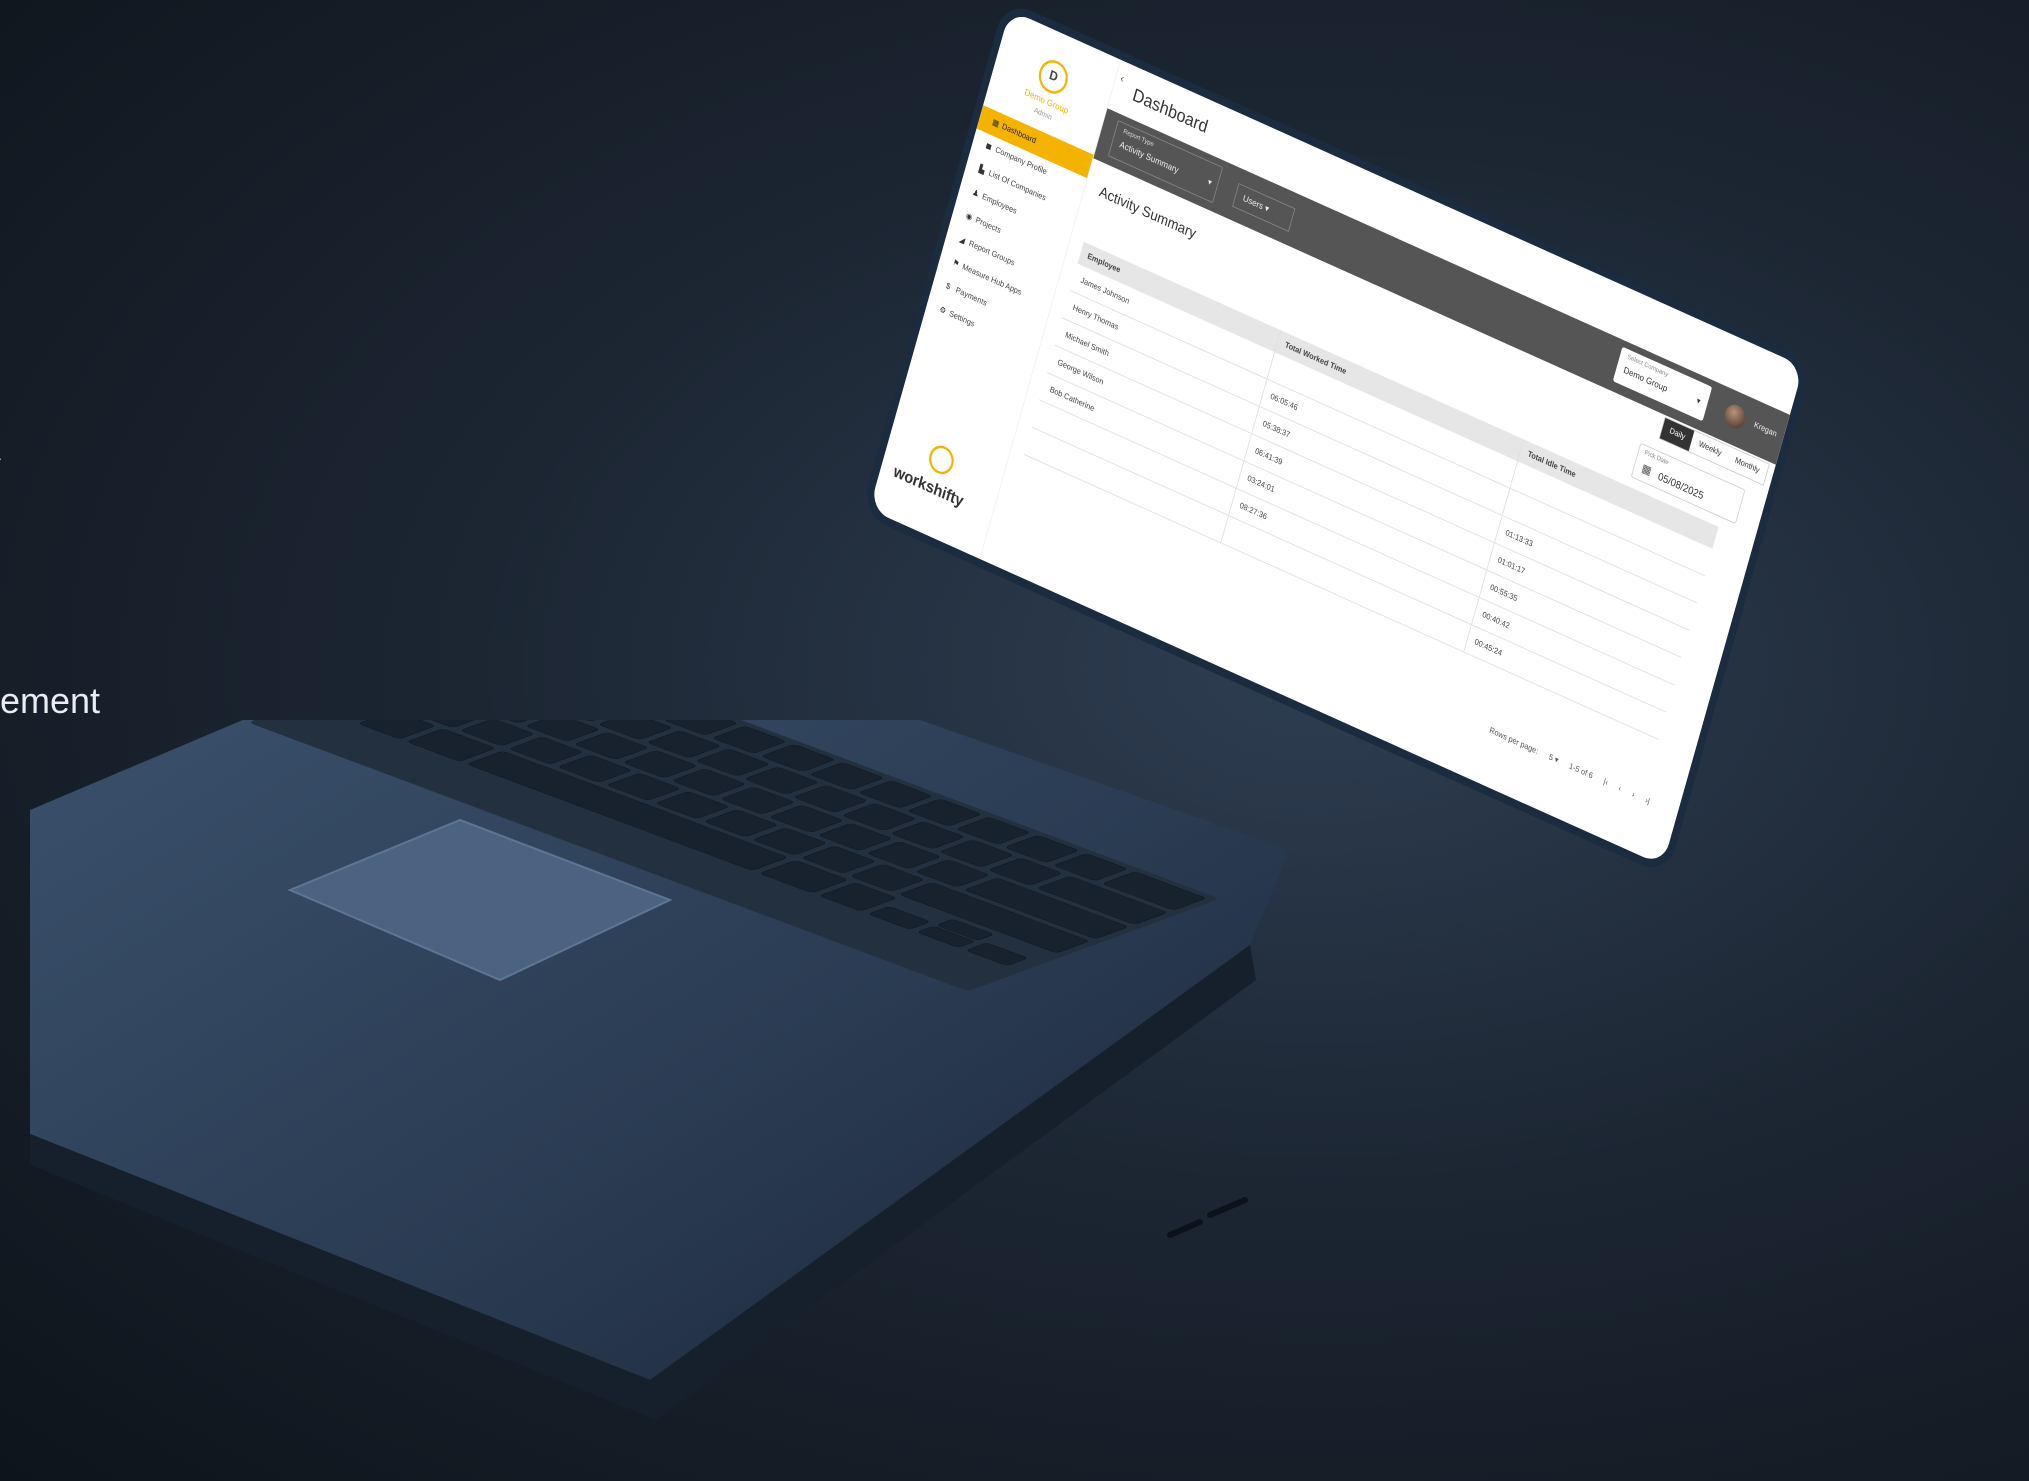 Image resolution: width=2029 pixels, height=1481 pixels. I want to click on users-label: Users, so click(1253, 202).